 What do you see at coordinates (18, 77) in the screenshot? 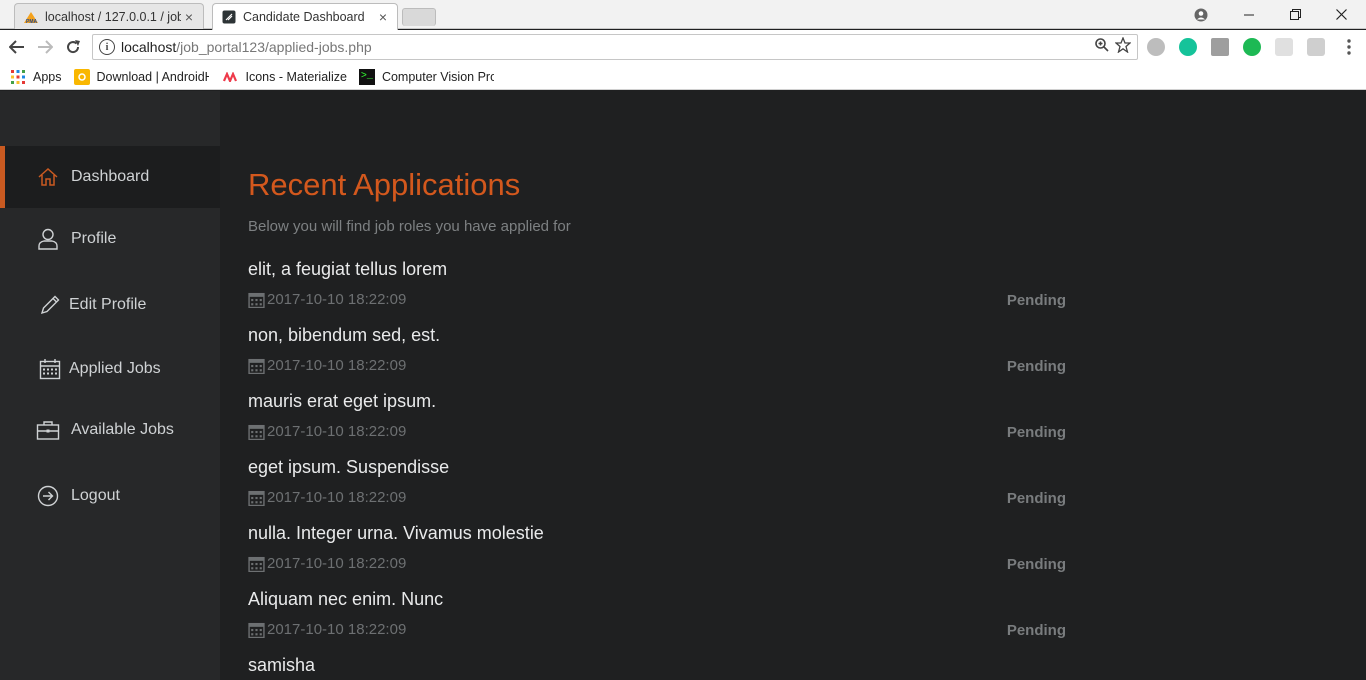
I see `apps-grid-icon` at bounding box center [18, 77].